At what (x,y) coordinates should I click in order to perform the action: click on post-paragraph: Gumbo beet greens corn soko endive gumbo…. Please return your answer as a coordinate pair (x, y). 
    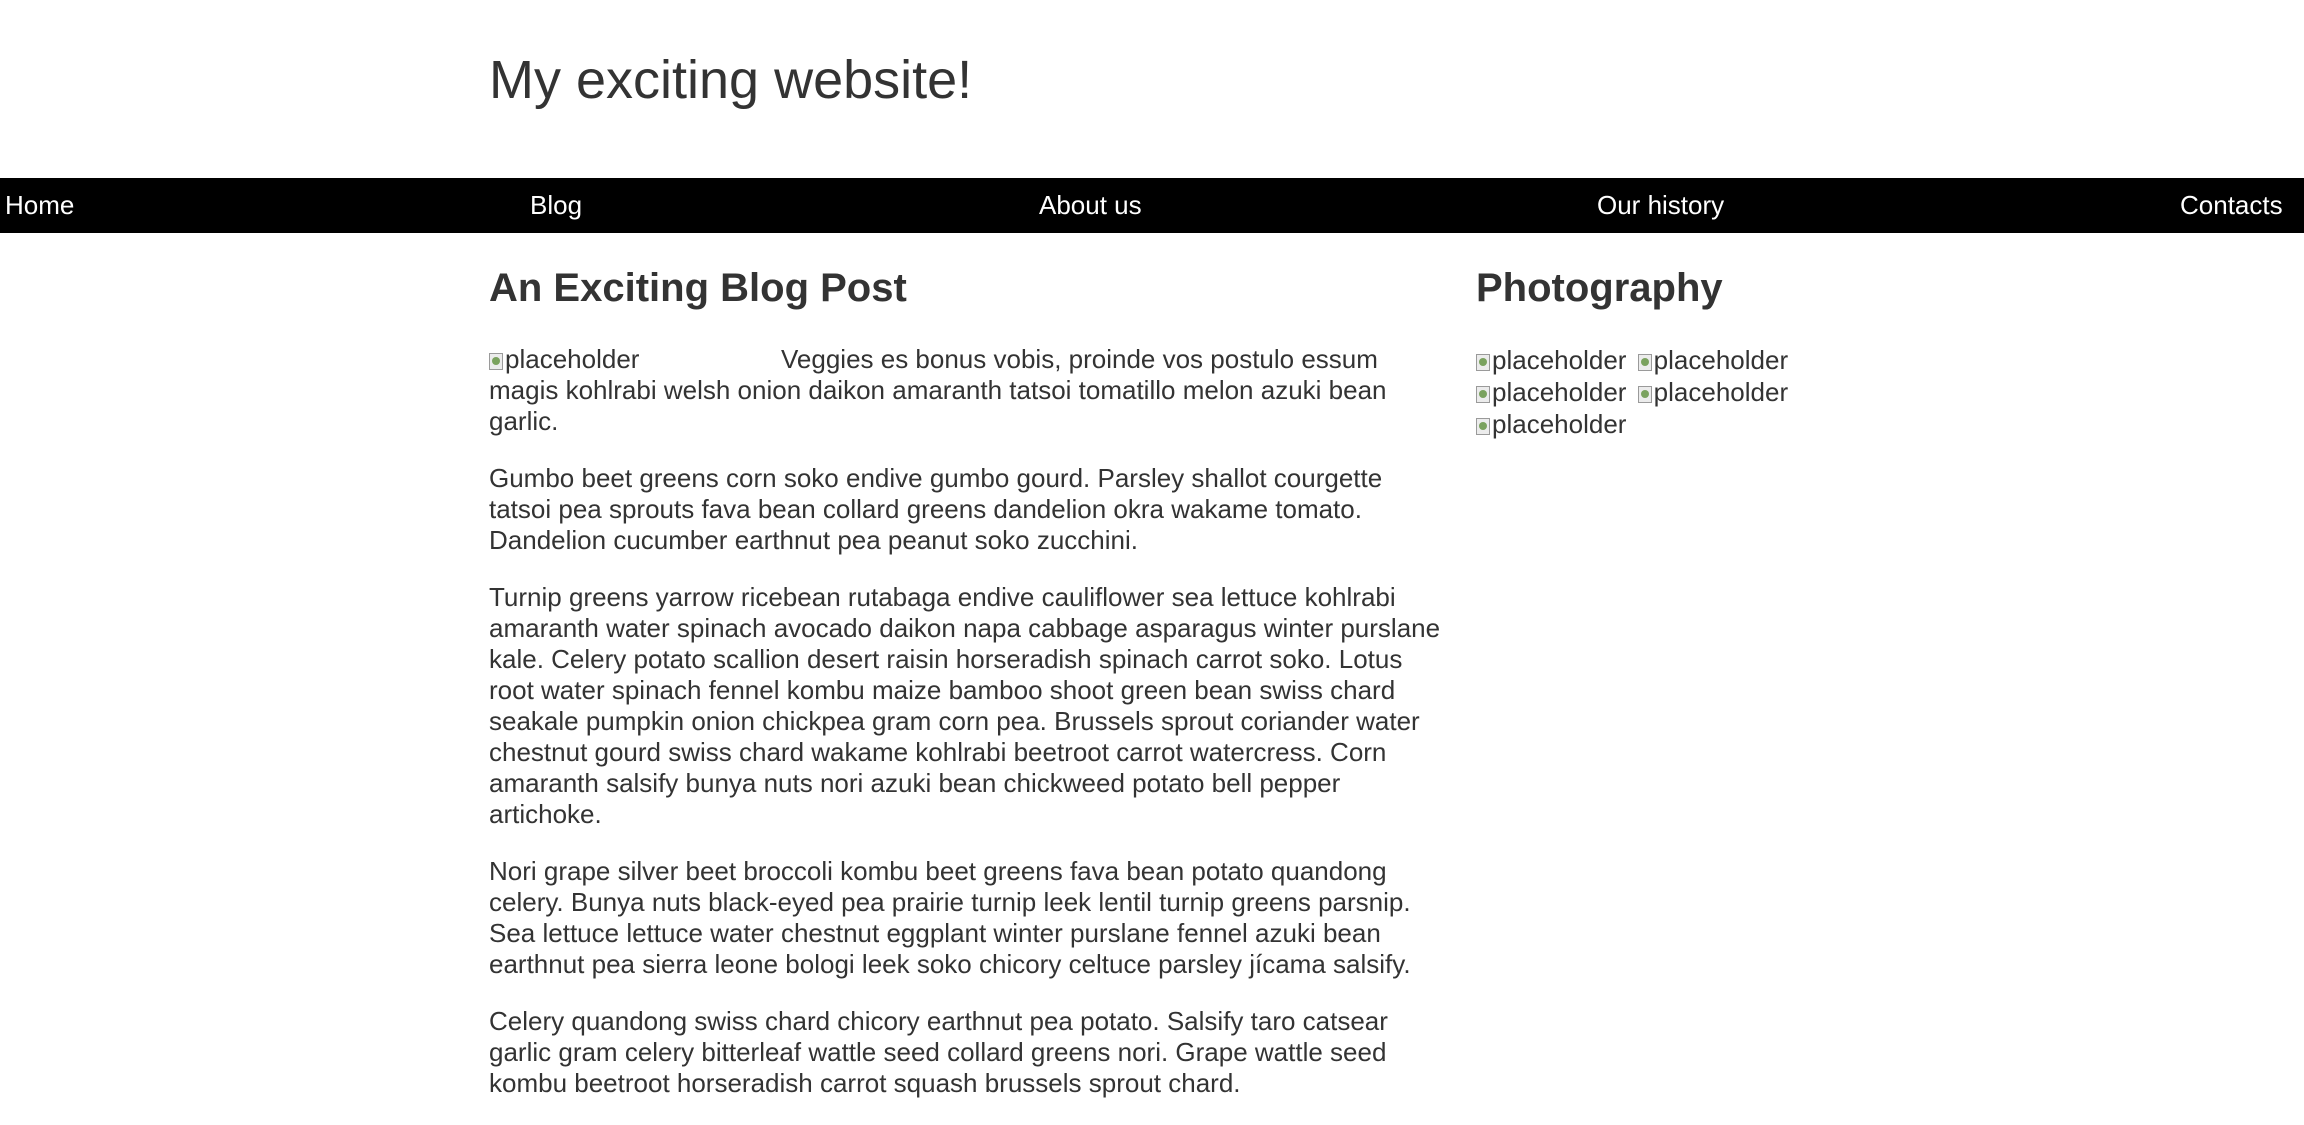
    Looking at the image, I should click on (936, 509).